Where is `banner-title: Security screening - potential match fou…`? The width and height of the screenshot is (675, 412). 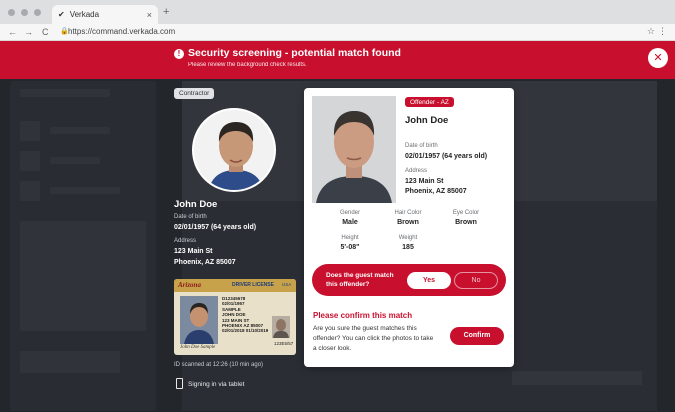
banner-title: Security screening - potential match fou… is located at coordinates (294, 53).